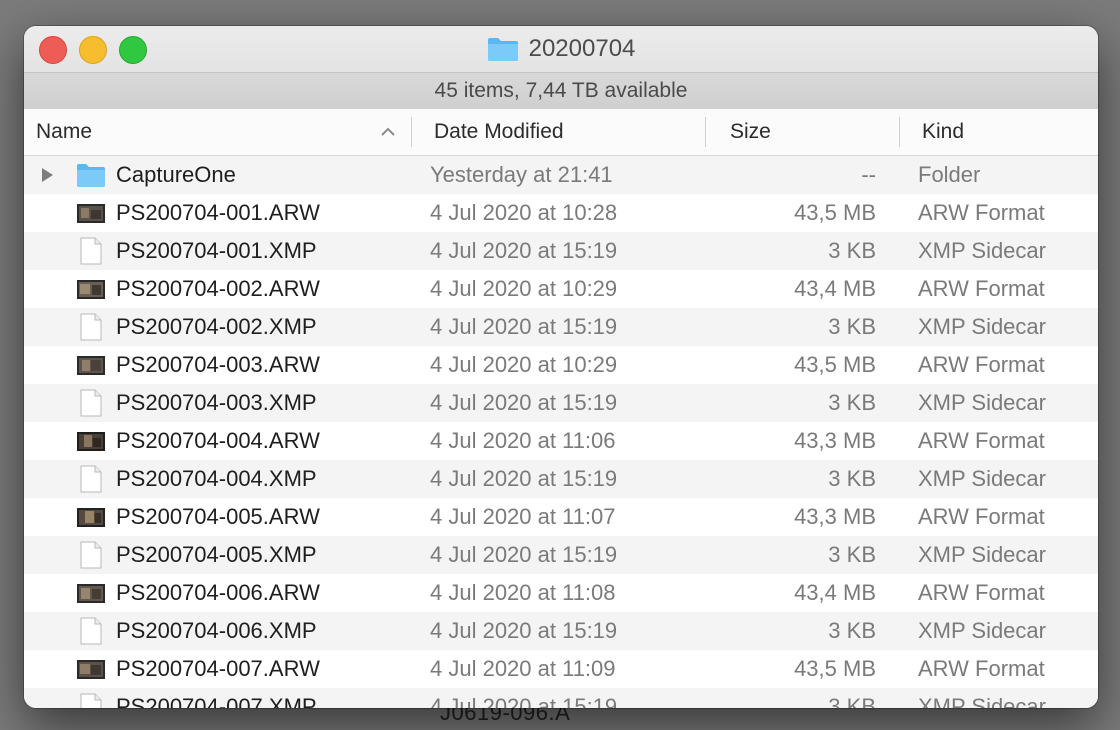  Describe the element at coordinates (499, 131) in the screenshot. I see `column-date-label: Date Modified` at that location.